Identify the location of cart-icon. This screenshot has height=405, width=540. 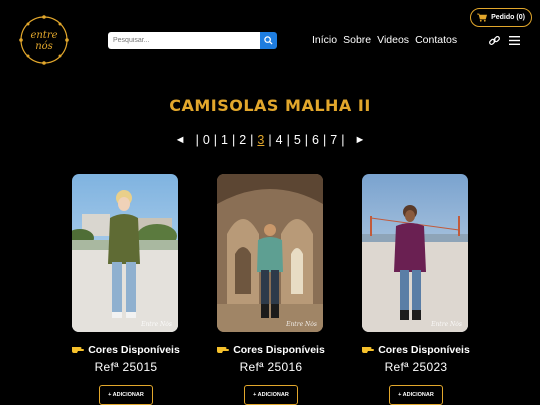
(482, 17).